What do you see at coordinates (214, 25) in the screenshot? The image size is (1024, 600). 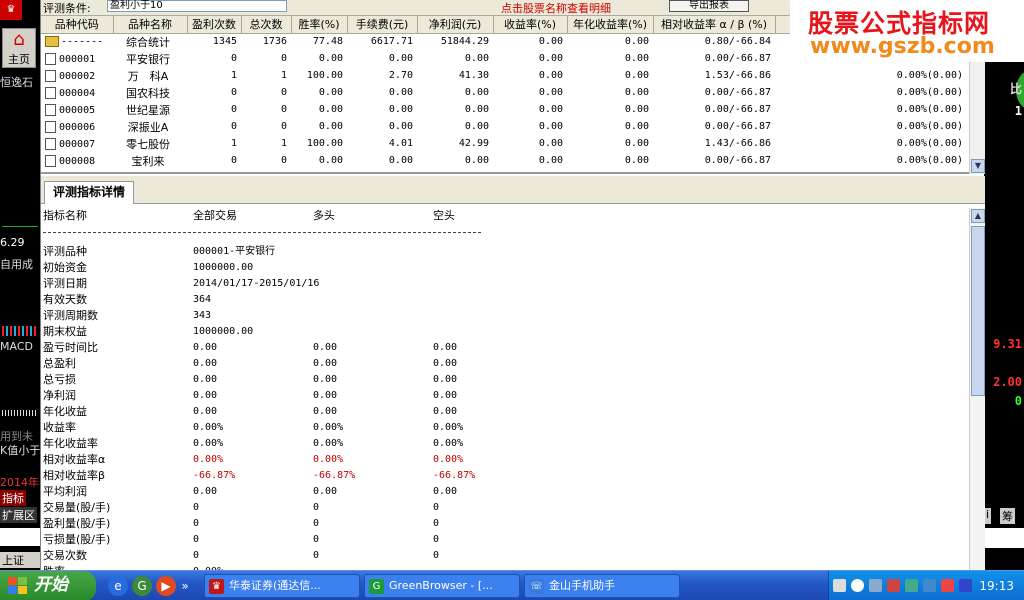 I see `column-header: 盈利次数` at bounding box center [214, 25].